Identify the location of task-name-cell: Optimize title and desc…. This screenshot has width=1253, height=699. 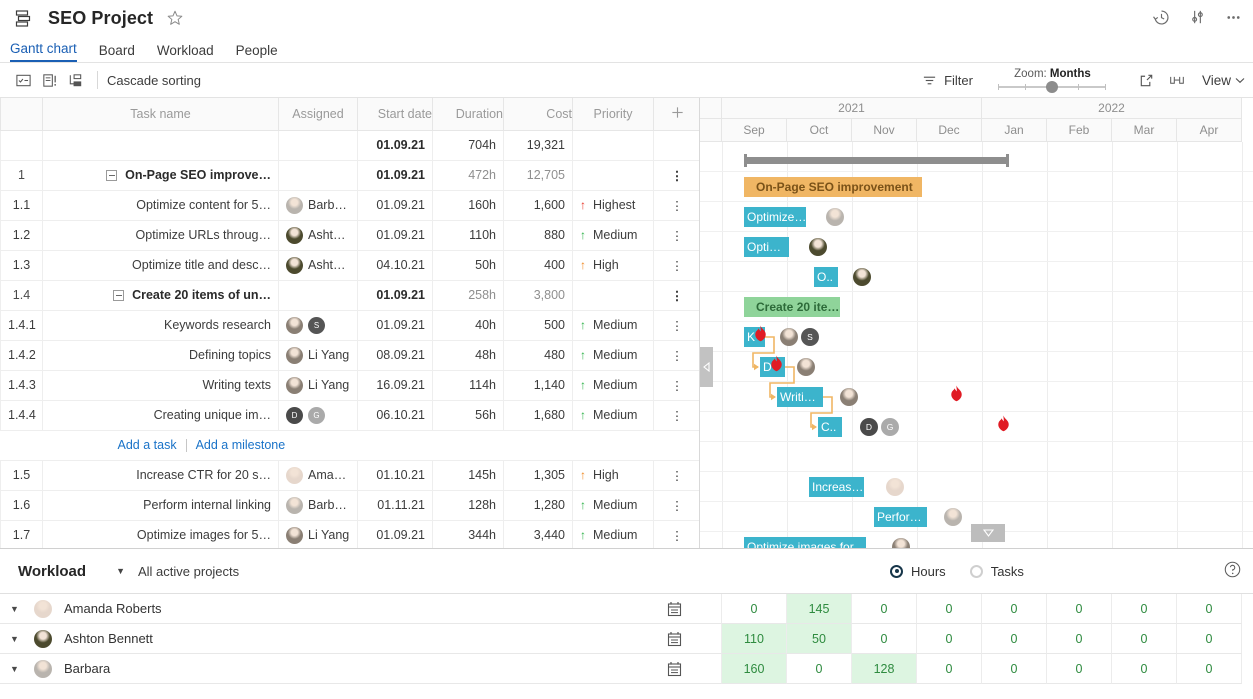
(160, 265).